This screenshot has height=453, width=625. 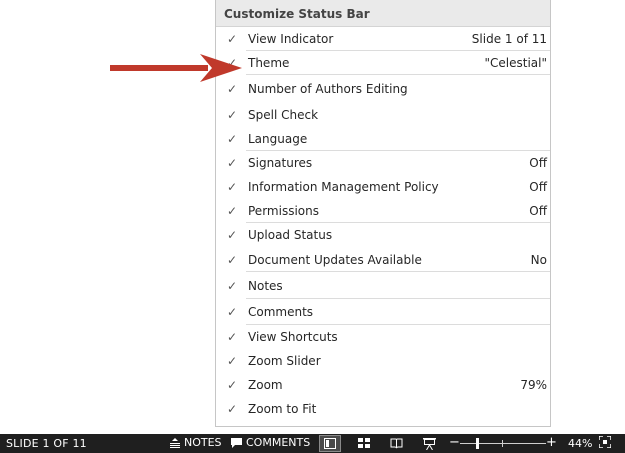 I want to click on menu-item-spell-check: ✓ Spell Check, so click(x=383, y=115).